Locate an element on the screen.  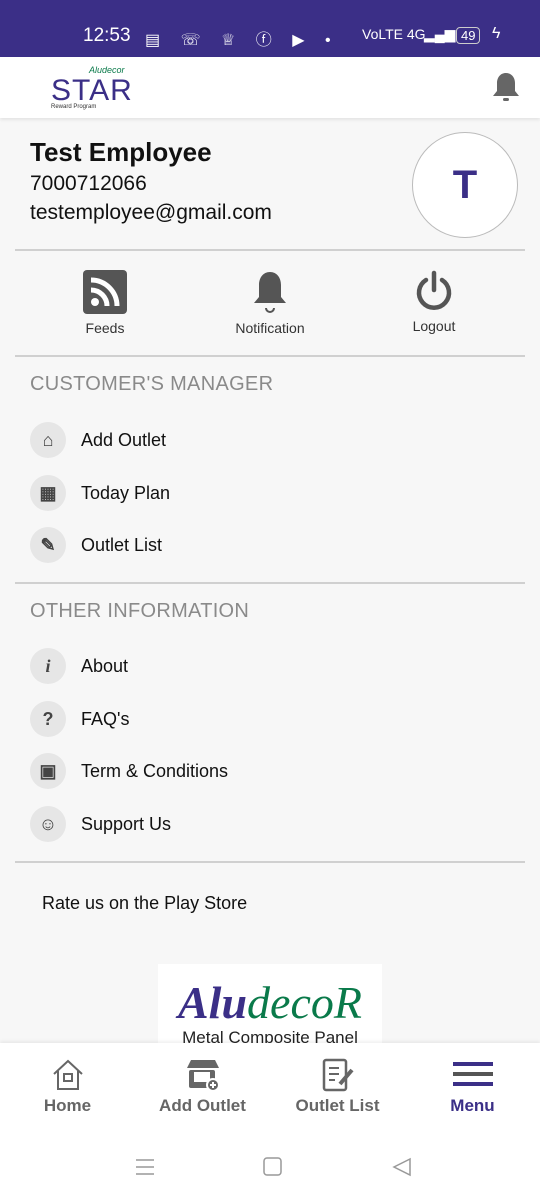
menu-item-add-outlet: ⌂ Add Outlet is located at coordinates (98, 440).